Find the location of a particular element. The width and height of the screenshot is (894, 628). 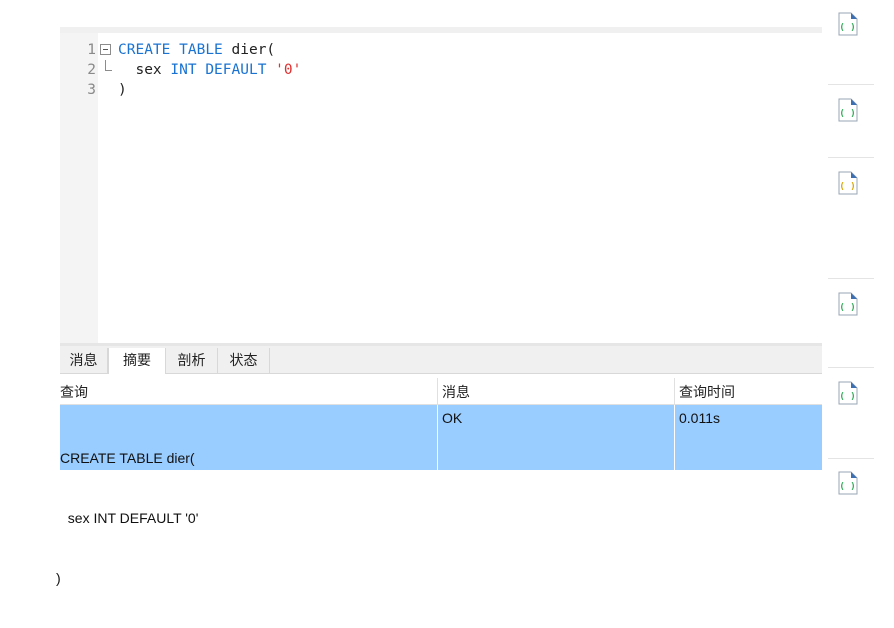

query-cell: CREATE TABLE dier( sex INT DEFAULT '0' ) is located at coordinates (246, 495).